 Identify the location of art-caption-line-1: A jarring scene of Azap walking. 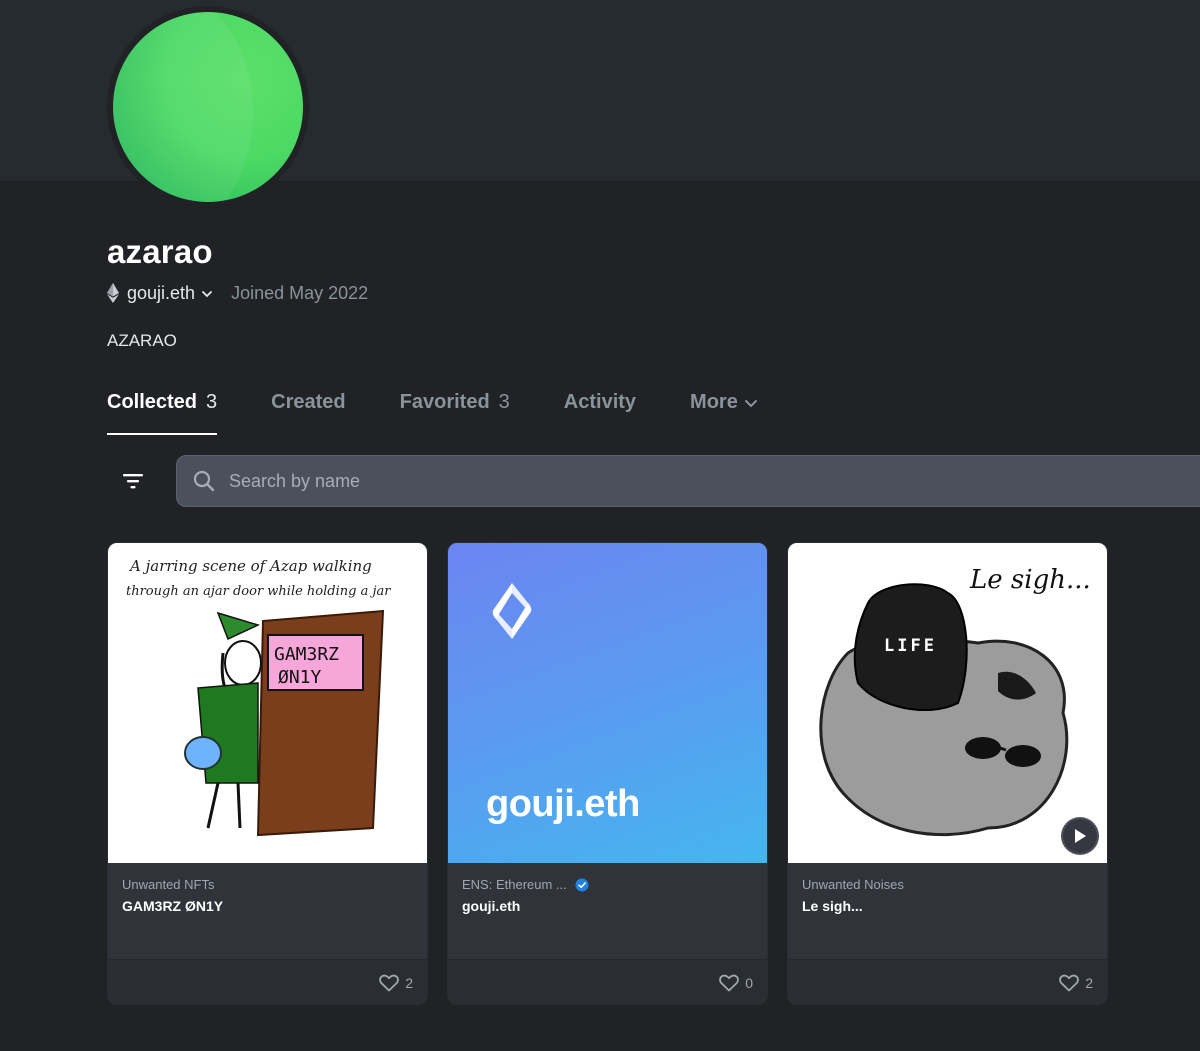
(250, 566).